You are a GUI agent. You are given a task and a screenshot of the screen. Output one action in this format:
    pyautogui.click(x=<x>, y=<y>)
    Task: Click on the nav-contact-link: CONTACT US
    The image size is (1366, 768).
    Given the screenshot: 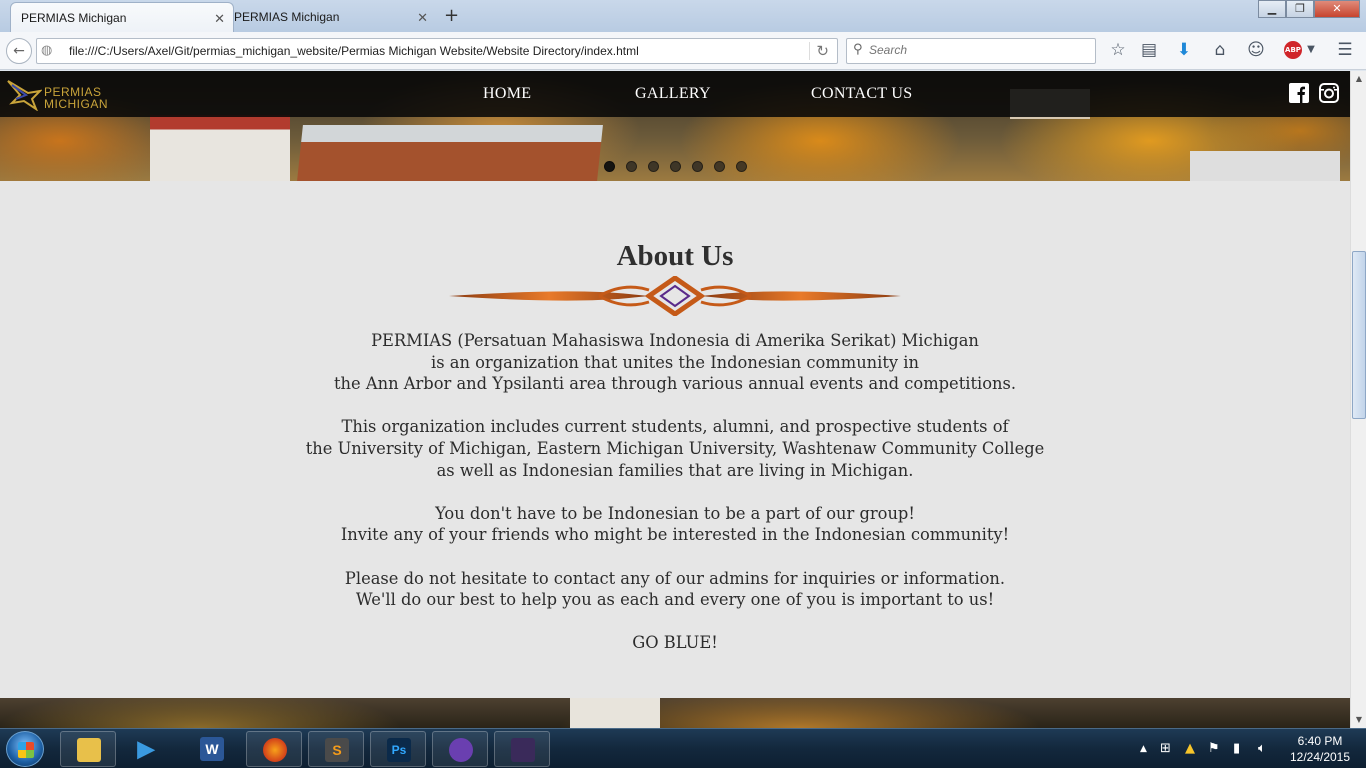 What is the action you would take?
    pyautogui.click(x=861, y=94)
    